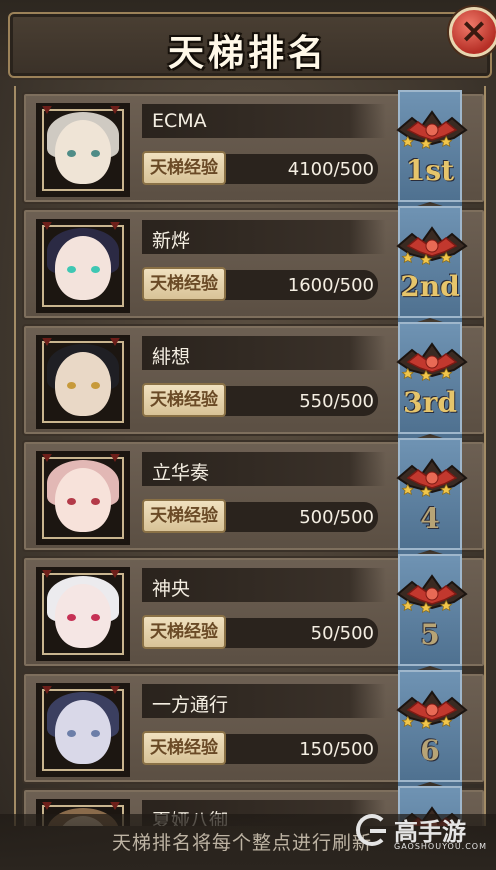 The height and width of the screenshot is (870, 496). Describe the element at coordinates (330, 169) in the screenshot. I see `ladder-exp-value: 4100/500` at that location.